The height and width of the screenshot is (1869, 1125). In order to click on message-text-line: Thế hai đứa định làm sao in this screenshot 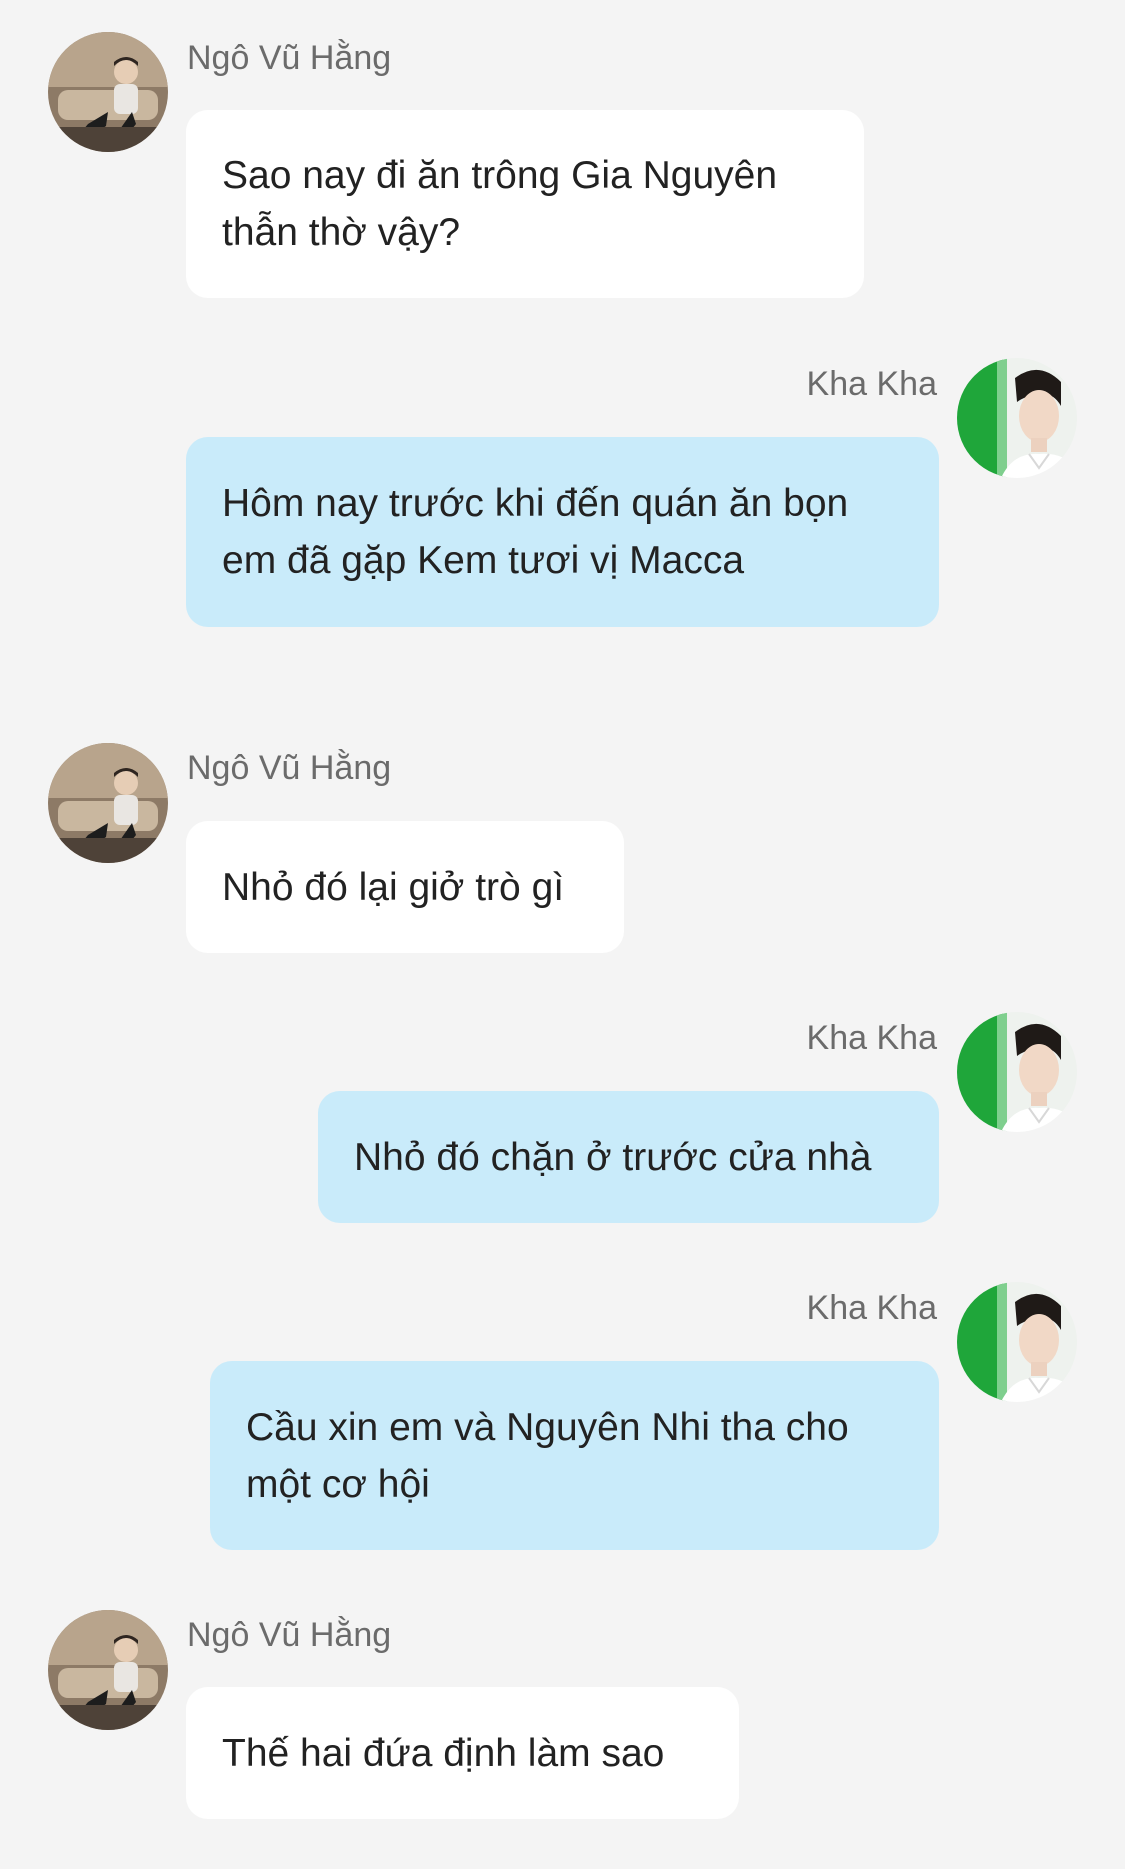, I will do `click(443, 1753)`.